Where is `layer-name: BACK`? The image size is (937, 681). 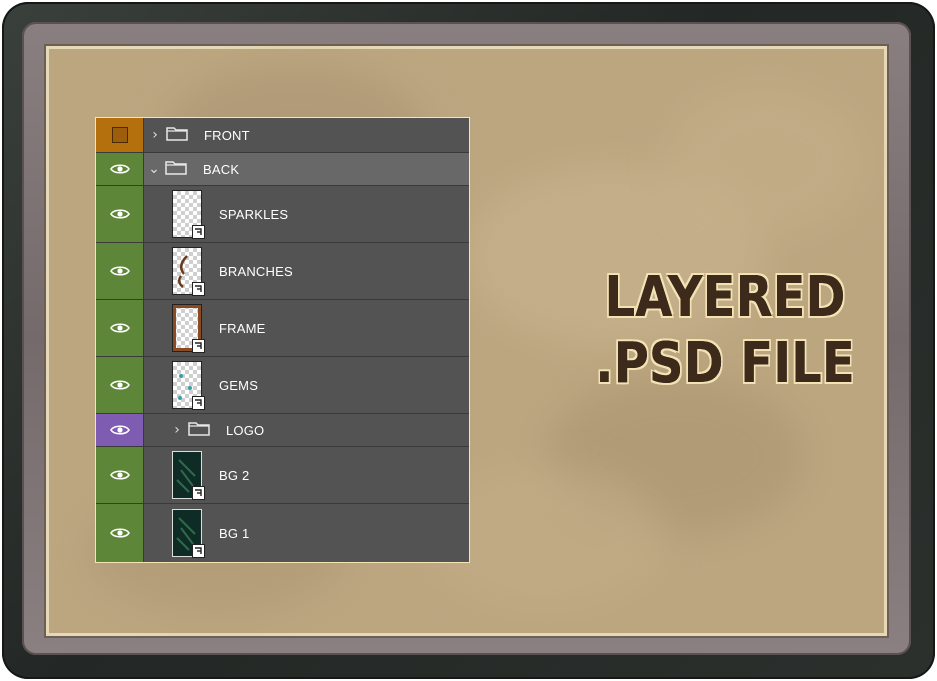 layer-name: BACK is located at coordinates (221, 169).